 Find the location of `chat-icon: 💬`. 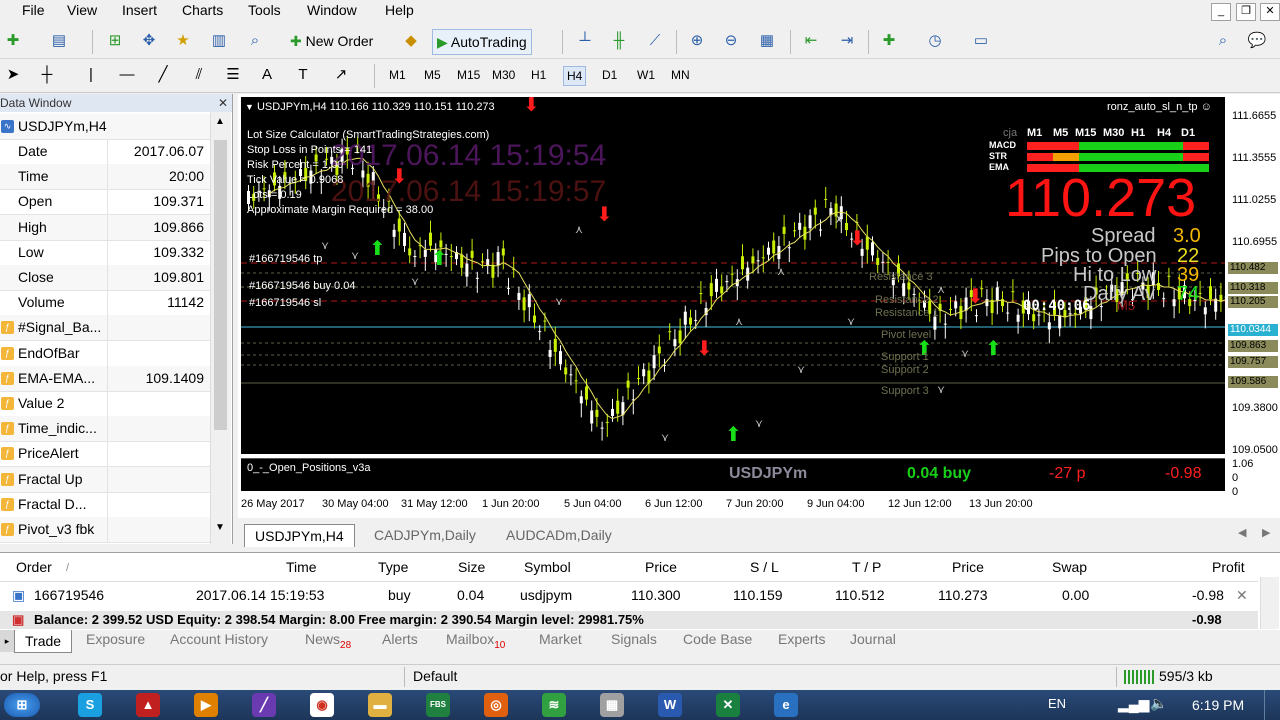

chat-icon: 💬 is located at coordinates (1257, 41).